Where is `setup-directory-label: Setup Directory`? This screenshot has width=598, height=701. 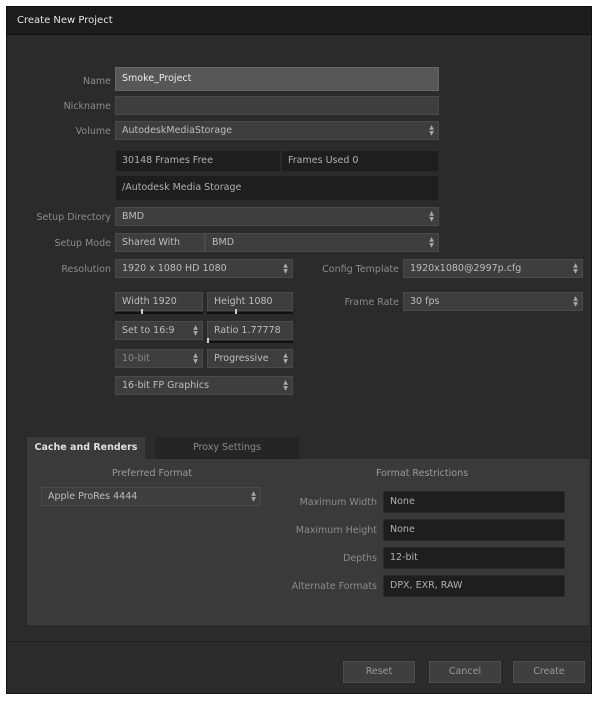 setup-directory-label: Setup Directory is located at coordinates (73, 217).